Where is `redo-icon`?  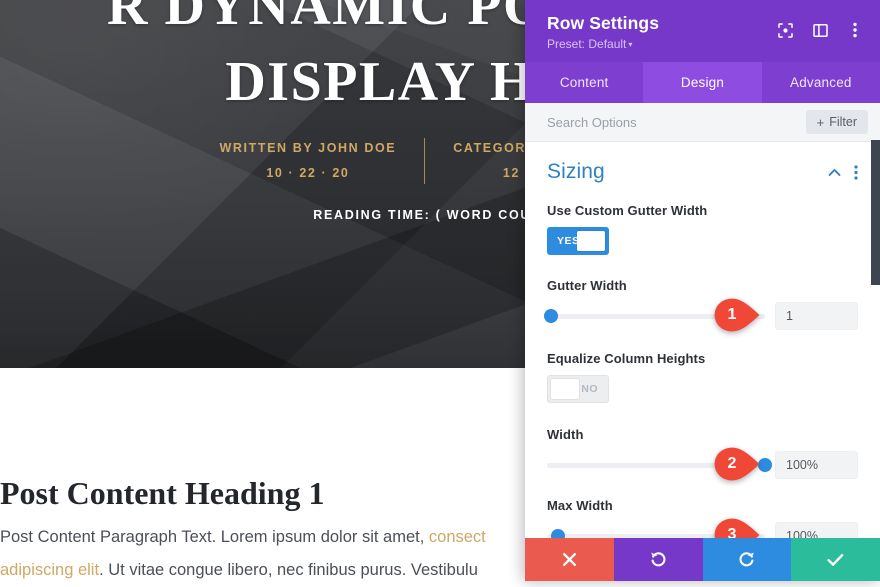
redo-icon is located at coordinates (746, 559).